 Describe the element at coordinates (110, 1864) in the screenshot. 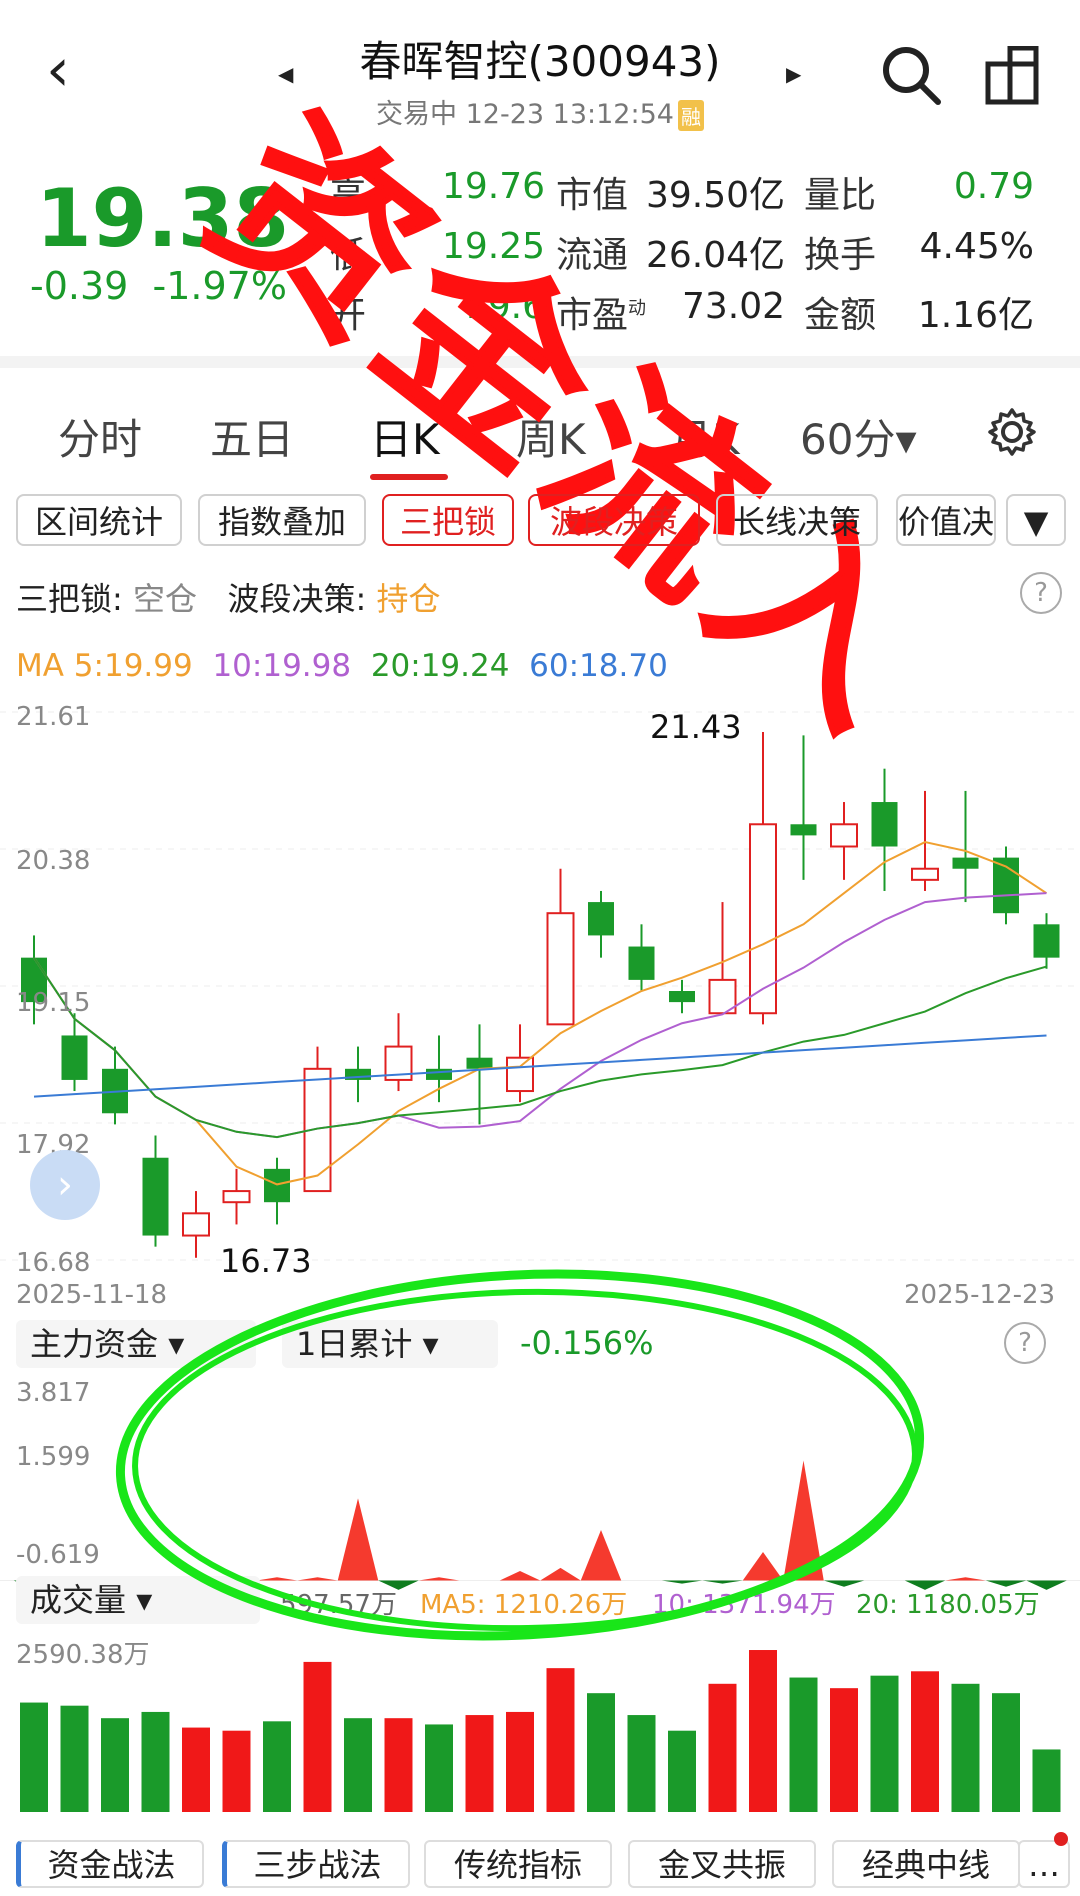

I see `bottom-tab-0: 资金战法` at that location.